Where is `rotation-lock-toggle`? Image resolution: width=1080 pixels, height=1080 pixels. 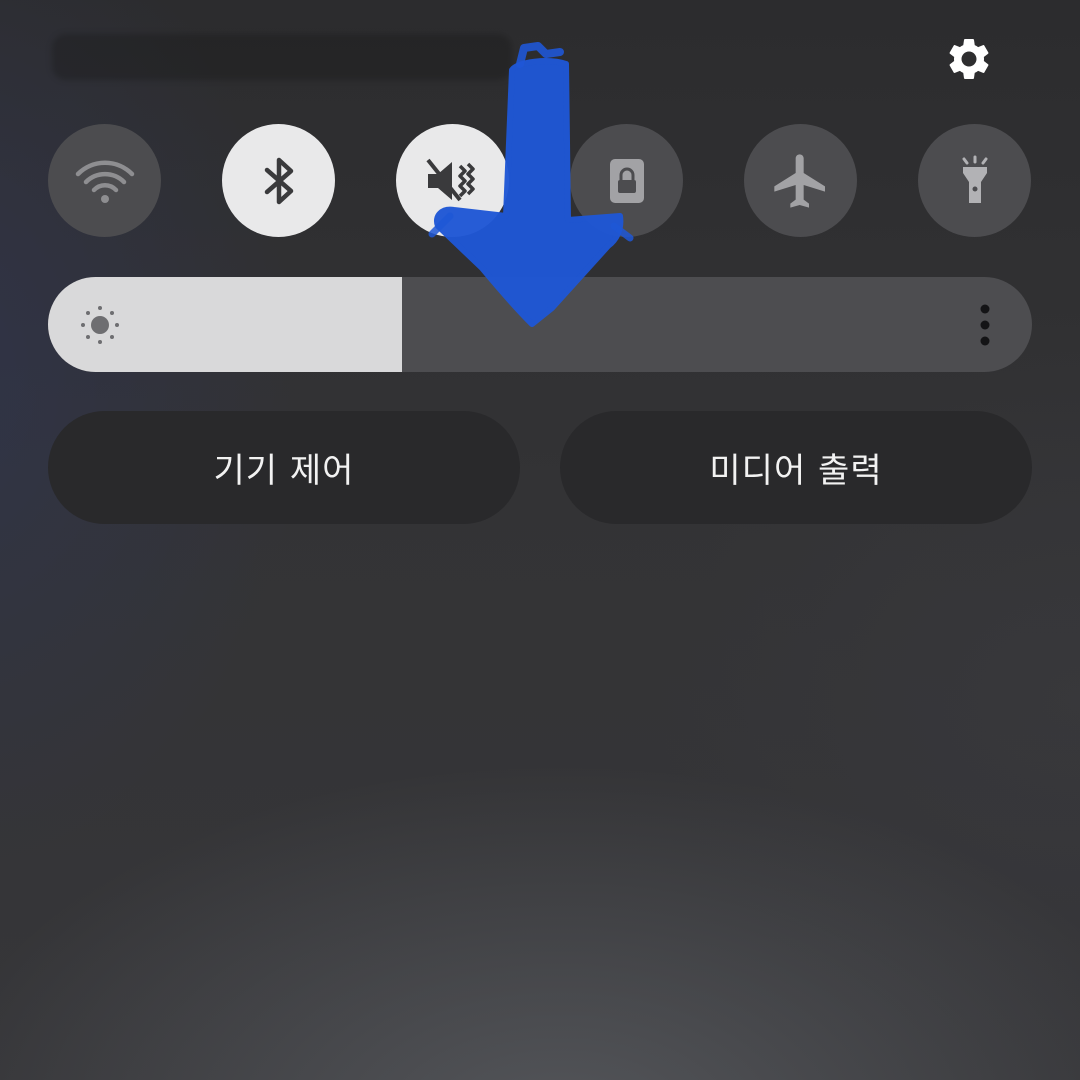 rotation-lock-toggle is located at coordinates (626, 180).